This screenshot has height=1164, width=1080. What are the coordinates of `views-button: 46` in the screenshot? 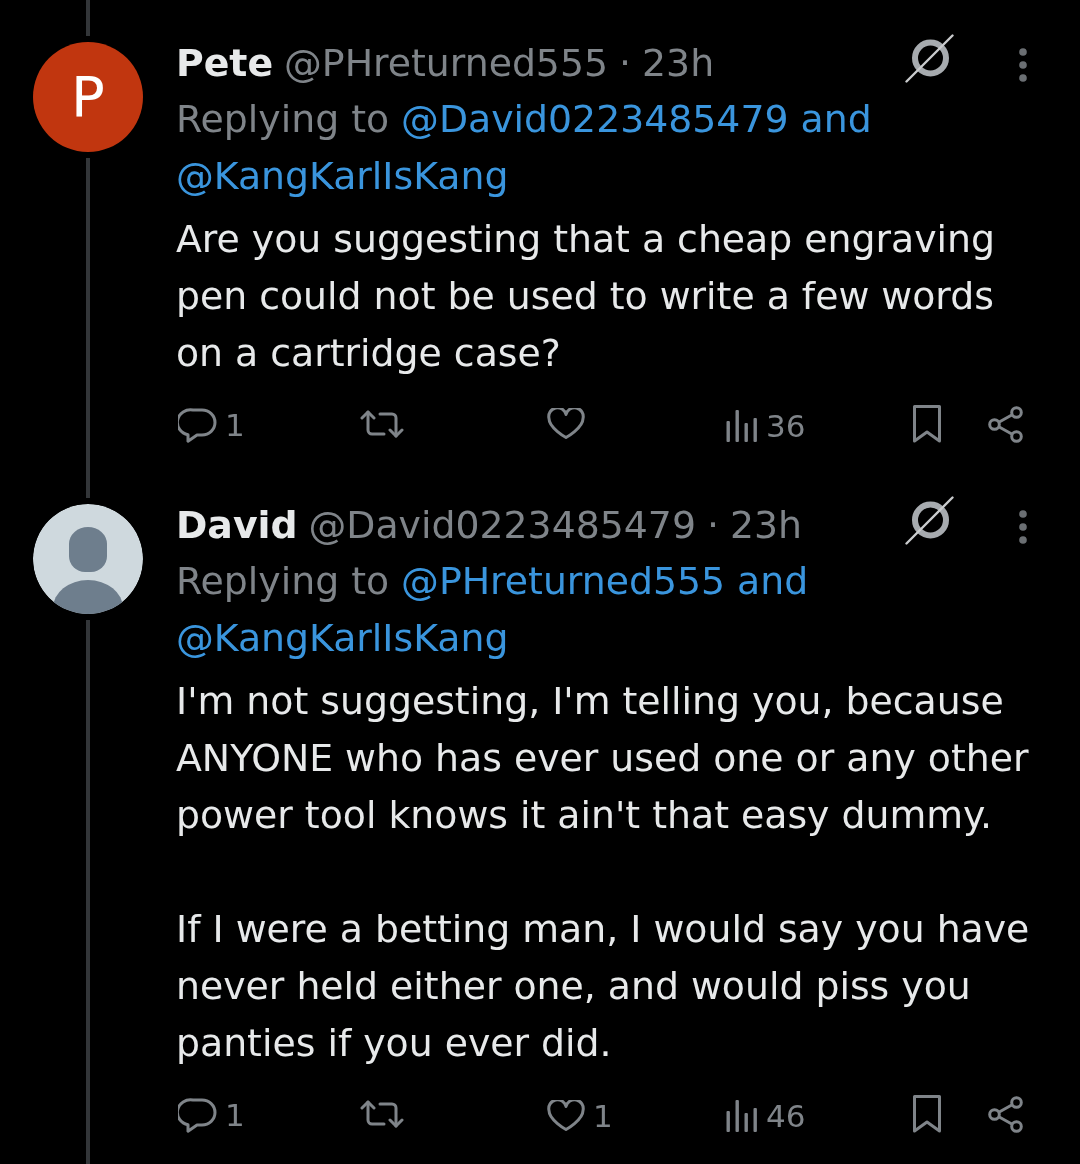 It's located at (766, 1115).